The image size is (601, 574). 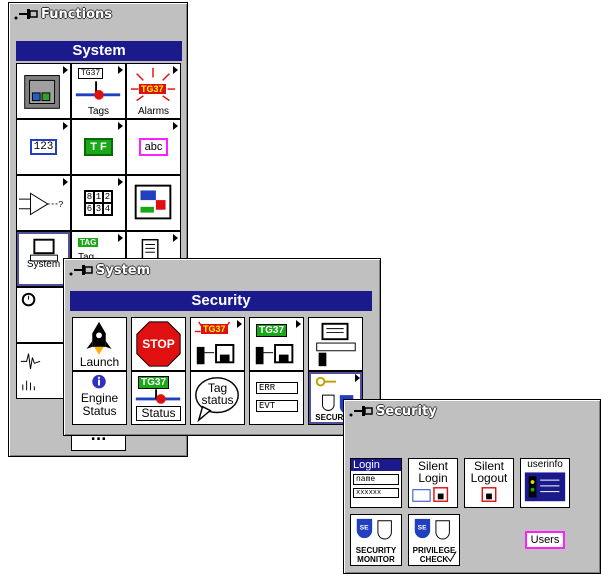 I want to click on stop-tile: STOP, so click(x=158, y=344).